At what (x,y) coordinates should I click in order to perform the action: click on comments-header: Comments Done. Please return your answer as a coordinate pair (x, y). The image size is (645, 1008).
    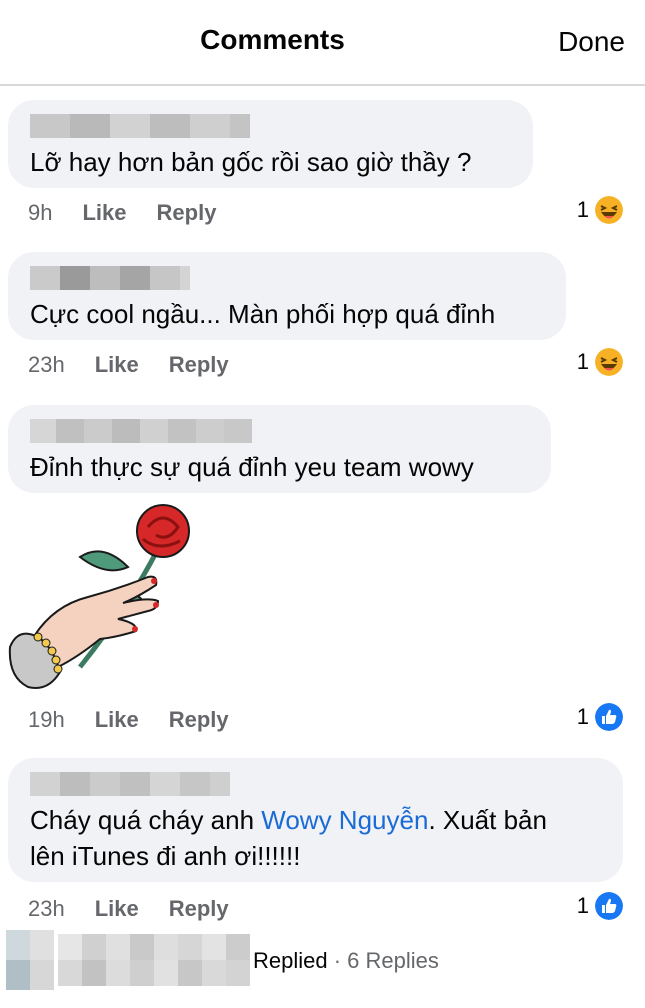
    Looking at the image, I should click on (322, 43).